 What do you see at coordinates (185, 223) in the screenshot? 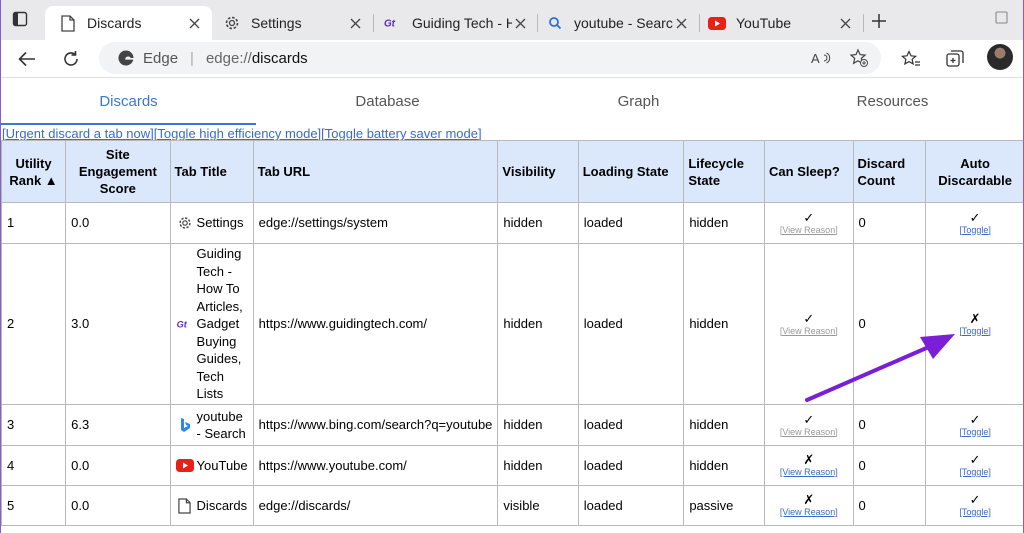
I see `gear-icon` at bounding box center [185, 223].